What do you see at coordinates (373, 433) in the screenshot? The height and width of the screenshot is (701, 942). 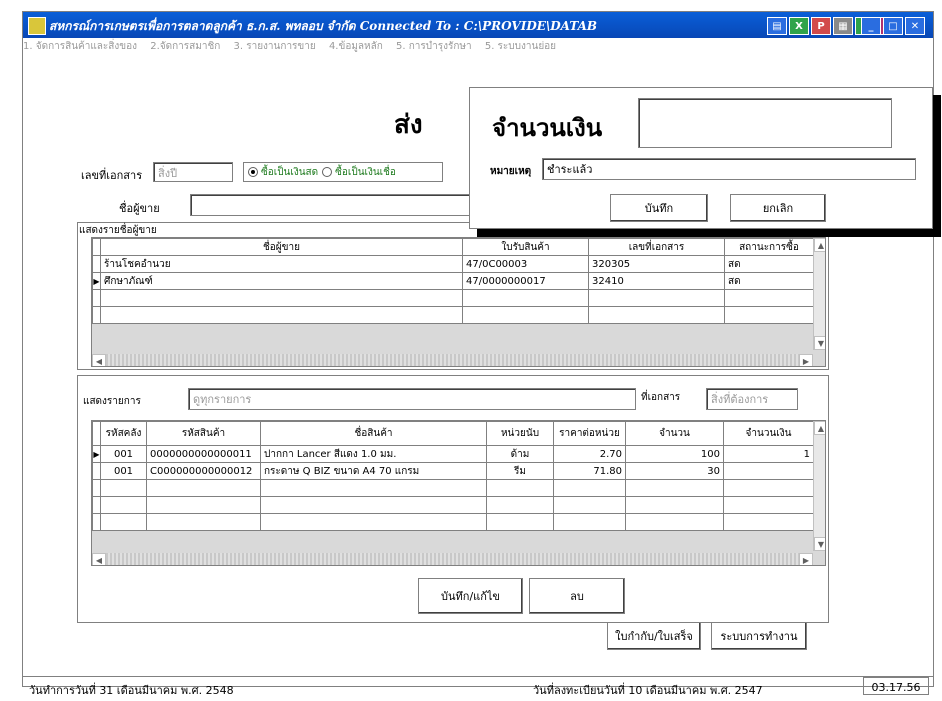 I see `col-product-name: ชื่อสินค้า` at bounding box center [373, 433].